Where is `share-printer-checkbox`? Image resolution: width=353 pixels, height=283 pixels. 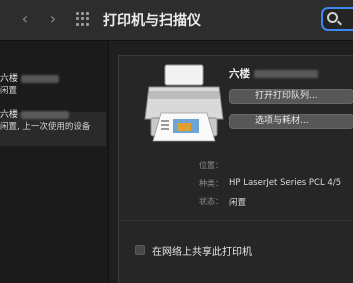 share-printer-checkbox is located at coordinates (140, 250).